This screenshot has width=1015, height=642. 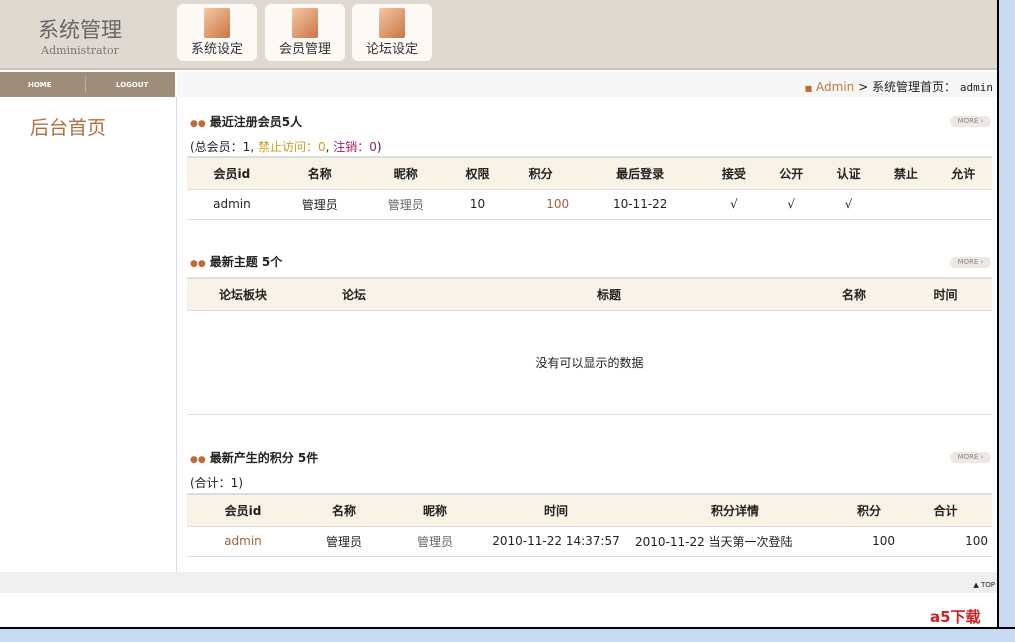 What do you see at coordinates (498, 35) in the screenshot?
I see `header: 系统管理 Administrator 系统设定 会员管理 论坛设定` at bounding box center [498, 35].